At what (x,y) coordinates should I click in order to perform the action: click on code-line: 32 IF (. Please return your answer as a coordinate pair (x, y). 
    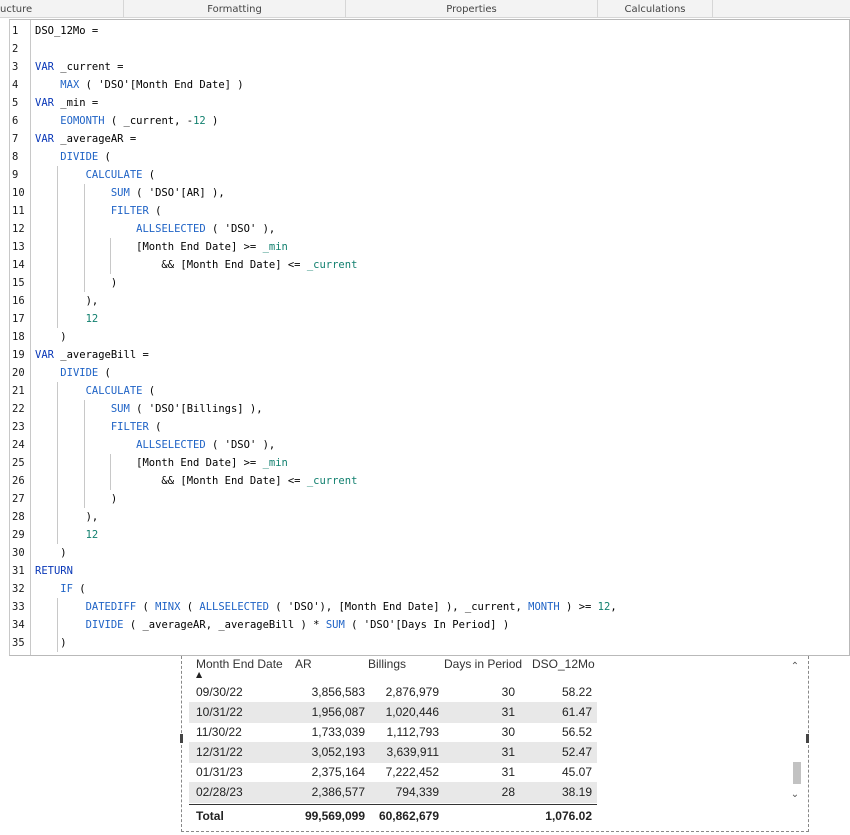
    Looking at the image, I should click on (429, 589).